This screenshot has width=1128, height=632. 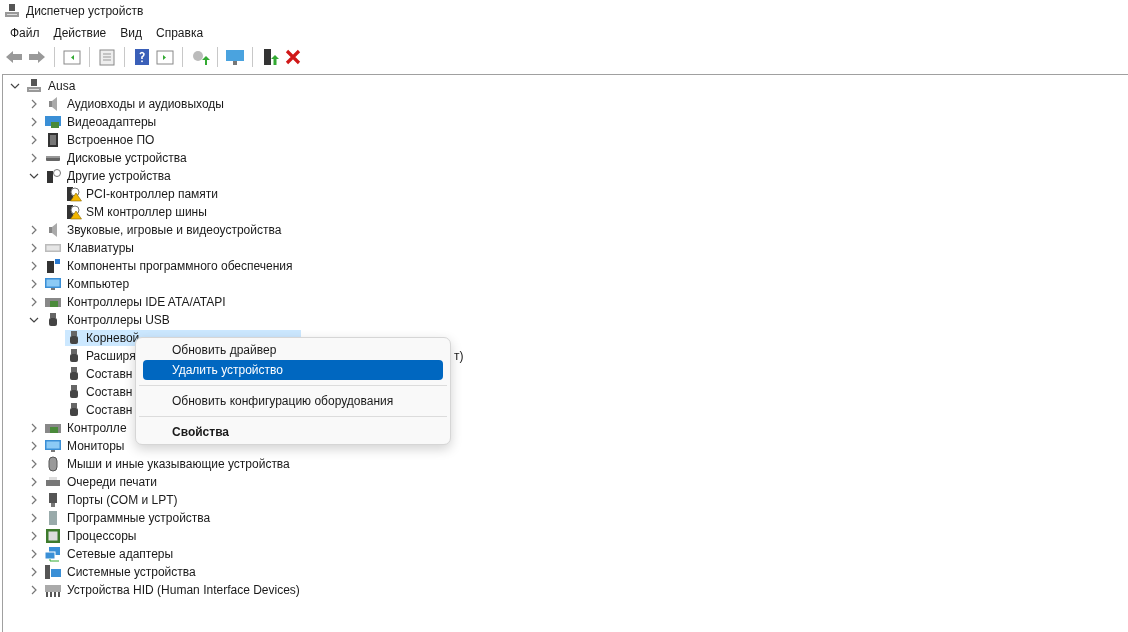 I want to click on device-name: Расширя, so click(x=111, y=356).